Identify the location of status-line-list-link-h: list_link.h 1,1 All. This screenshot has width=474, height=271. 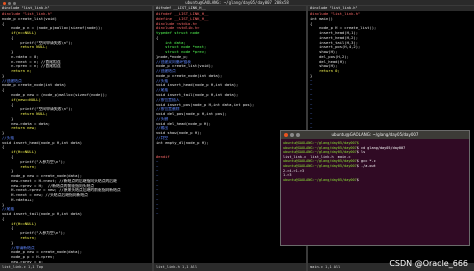
(230, 267).